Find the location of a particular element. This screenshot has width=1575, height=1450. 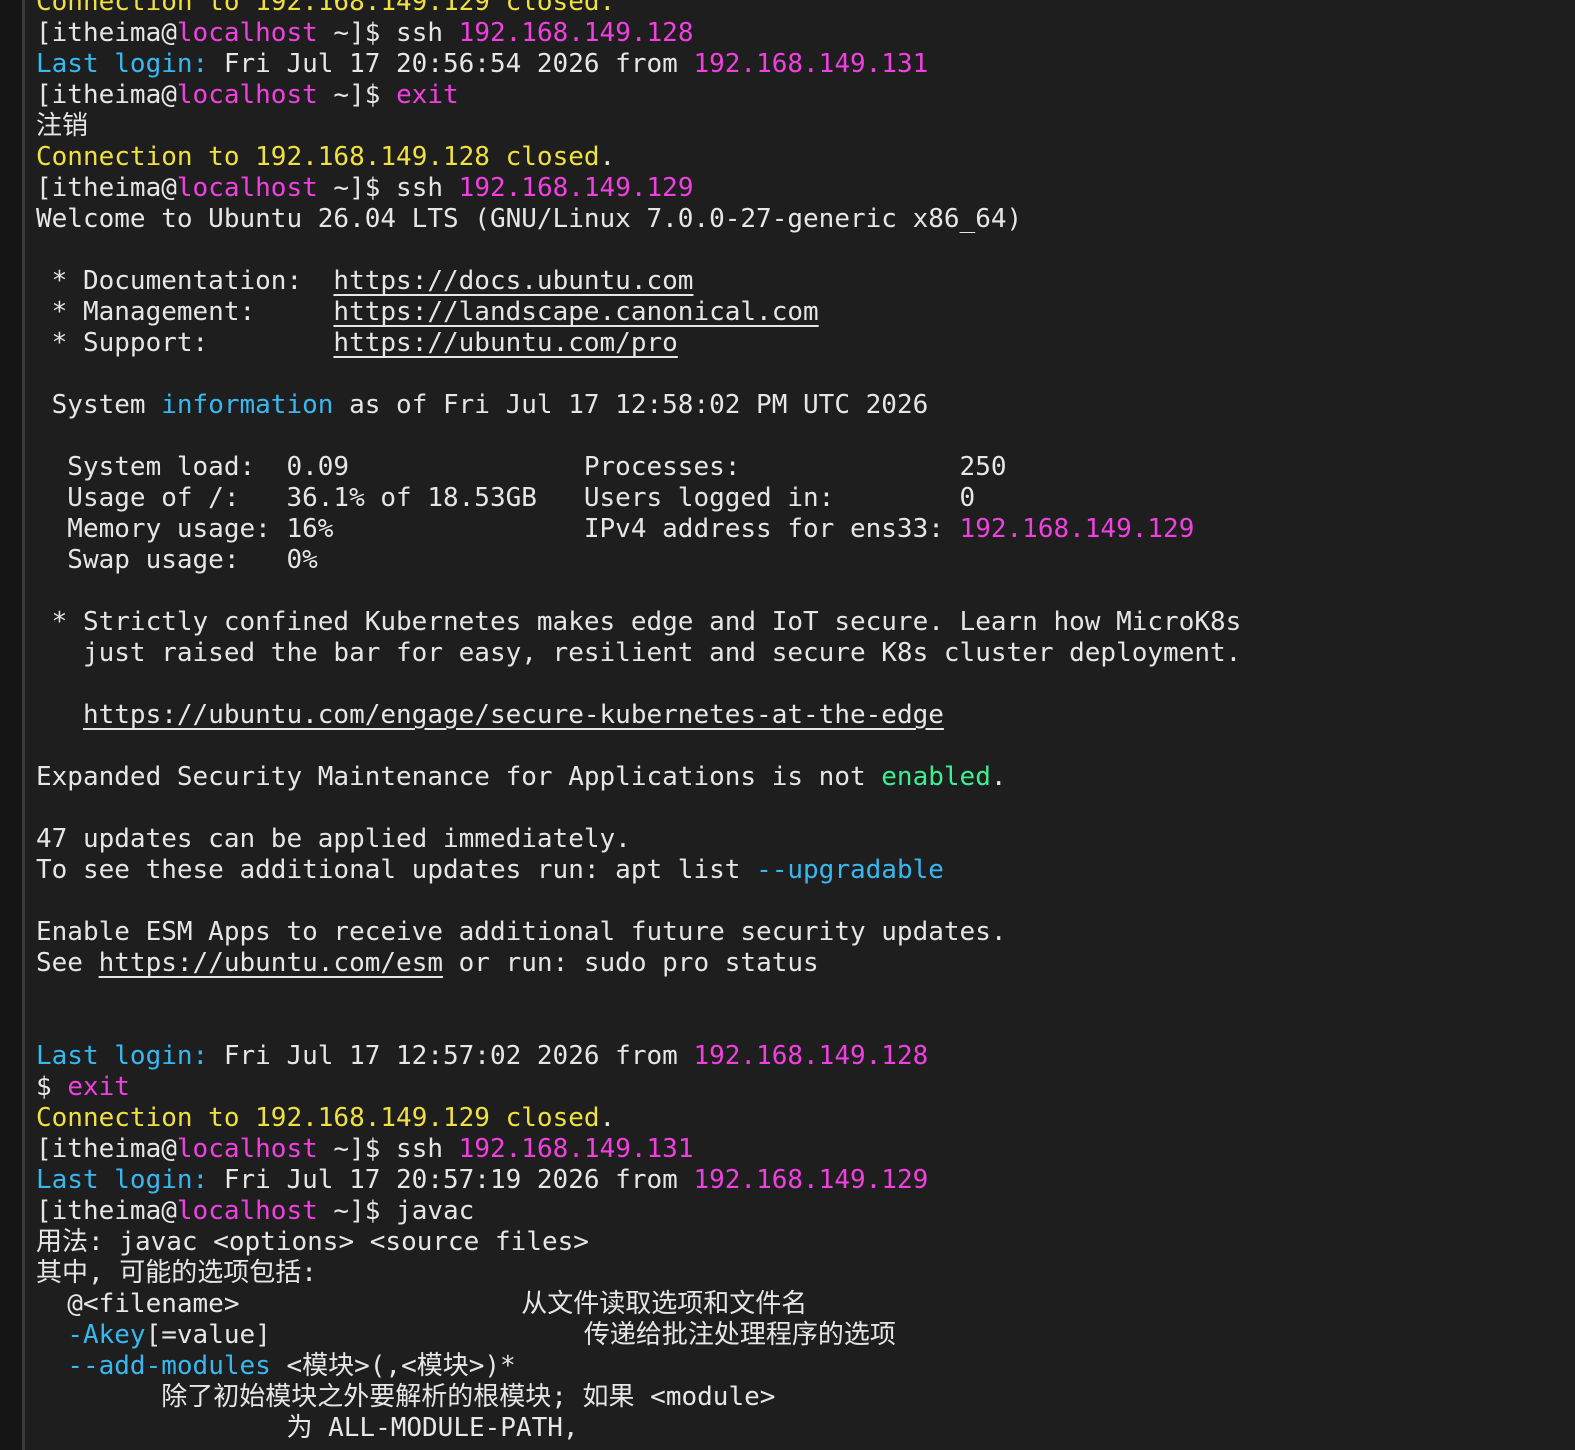

terminal-line: 除了初始模块之外要解析的根模块; 如果 <module> is located at coordinates (805, 1397).